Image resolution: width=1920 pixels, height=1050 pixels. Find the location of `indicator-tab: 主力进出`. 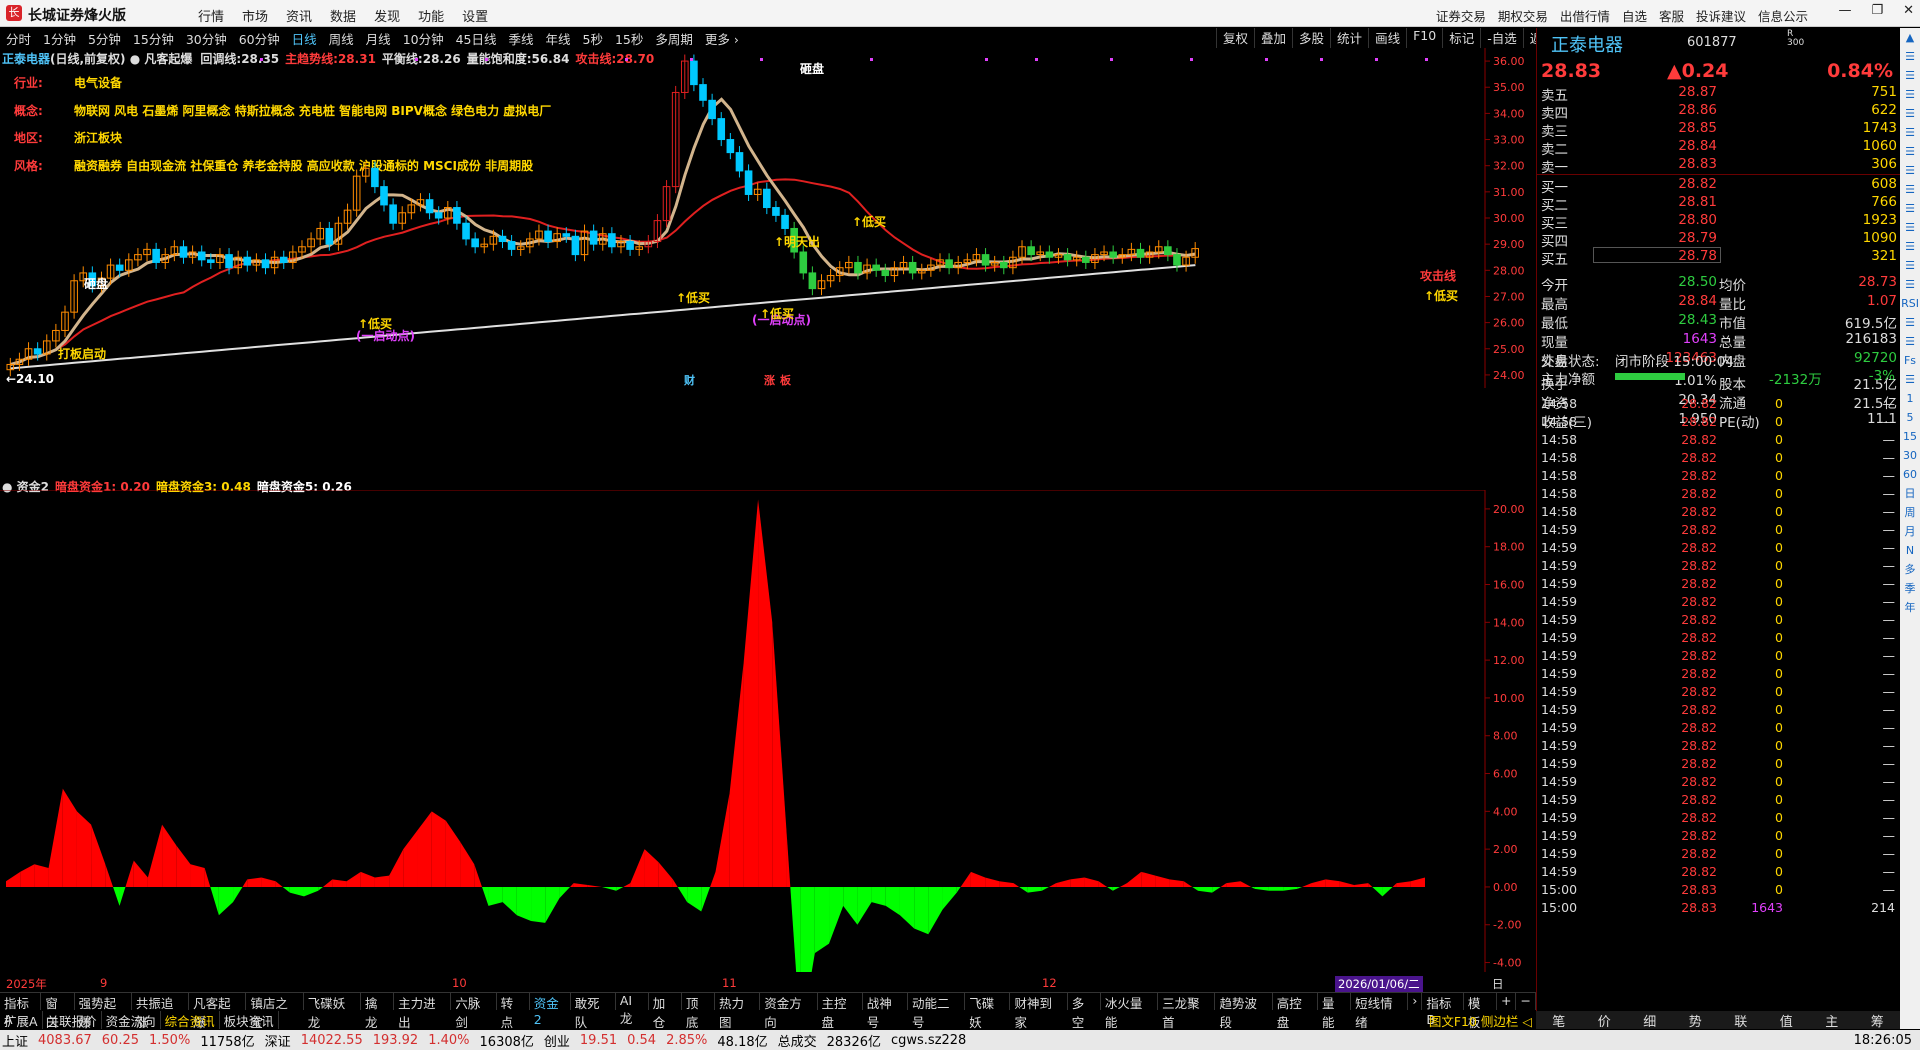

indicator-tab: 主力进出 is located at coordinates (423, 1011).